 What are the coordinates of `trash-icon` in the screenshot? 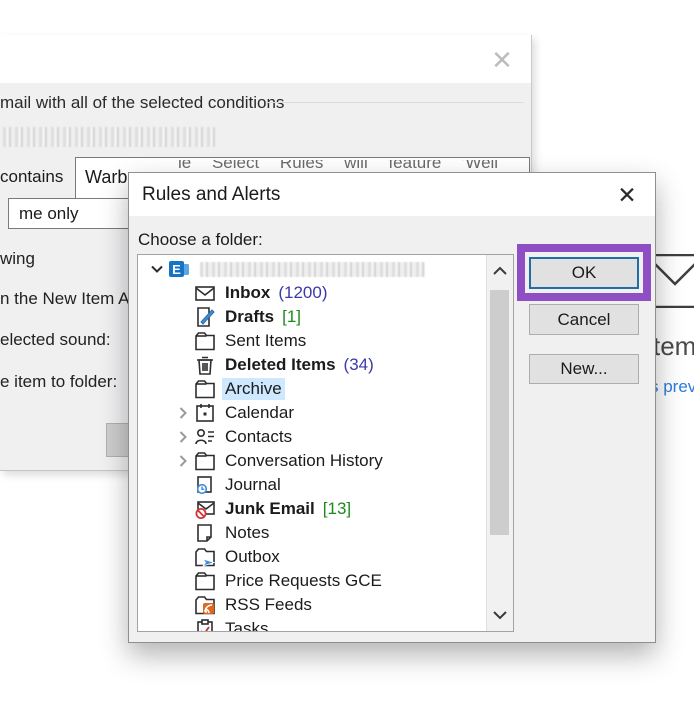 It's located at (205, 365).